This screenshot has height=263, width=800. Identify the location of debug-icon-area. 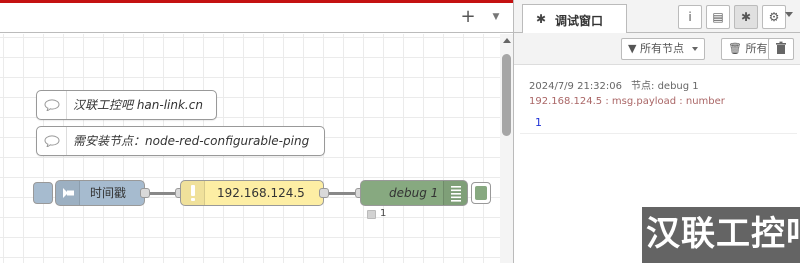
(455, 193).